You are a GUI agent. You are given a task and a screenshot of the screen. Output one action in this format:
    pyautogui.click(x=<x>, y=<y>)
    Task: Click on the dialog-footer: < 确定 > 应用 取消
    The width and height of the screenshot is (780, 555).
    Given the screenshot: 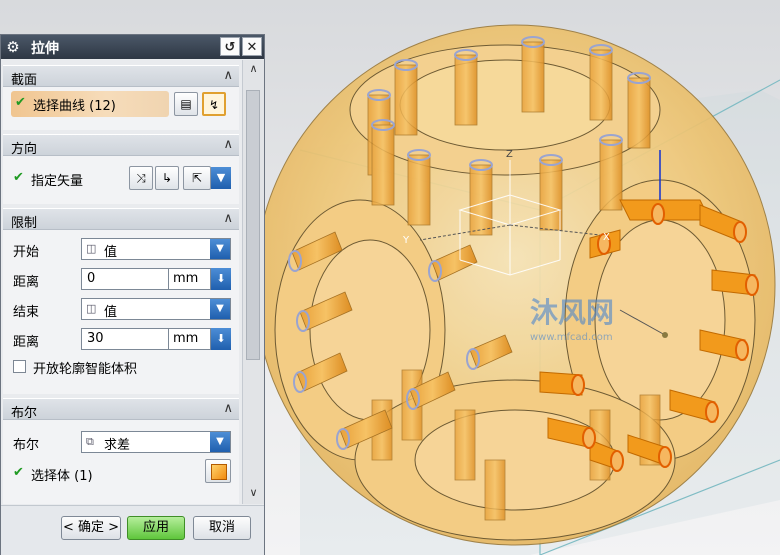 What is the action you would take?
    pyautogui.click(x=132, y=530)
    